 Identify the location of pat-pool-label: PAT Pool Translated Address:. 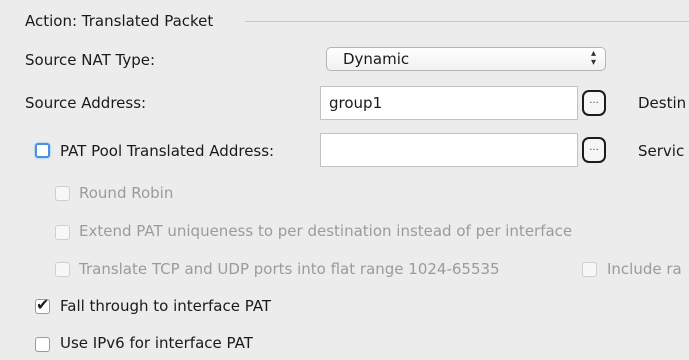
(167, 151).